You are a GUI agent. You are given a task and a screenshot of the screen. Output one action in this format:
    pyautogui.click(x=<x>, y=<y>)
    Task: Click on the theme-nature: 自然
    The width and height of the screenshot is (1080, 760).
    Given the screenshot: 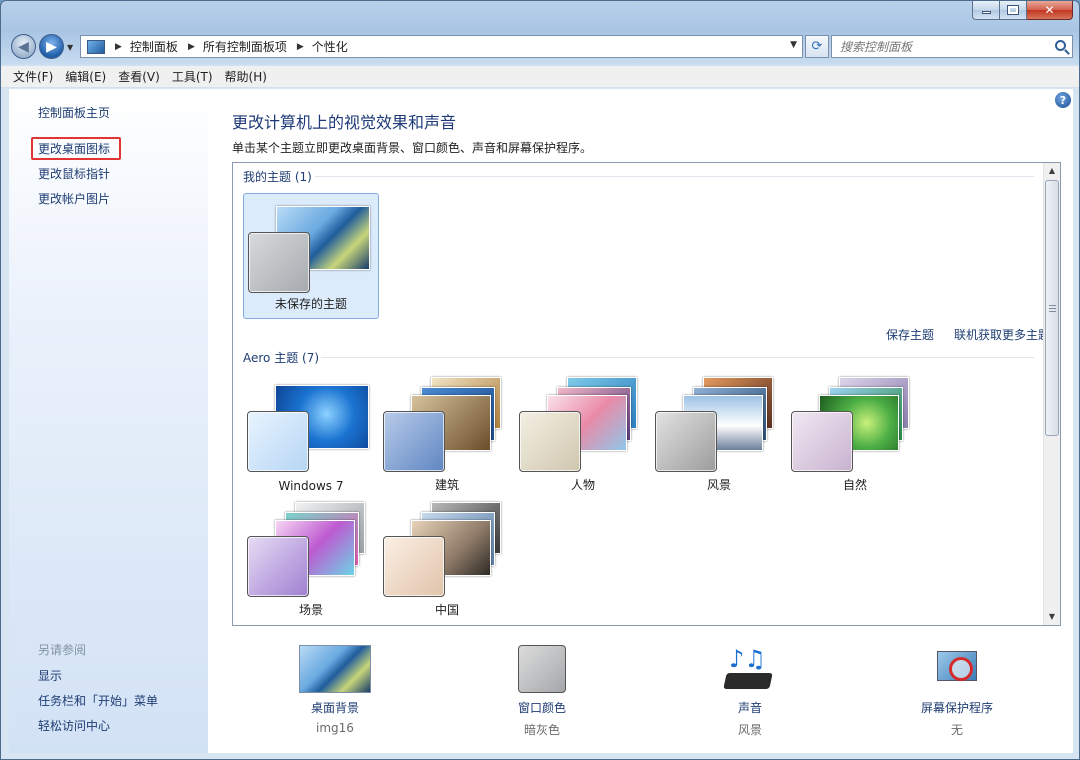 What is the action you would take?
    pyautogui.click(x=855, y=436)
    